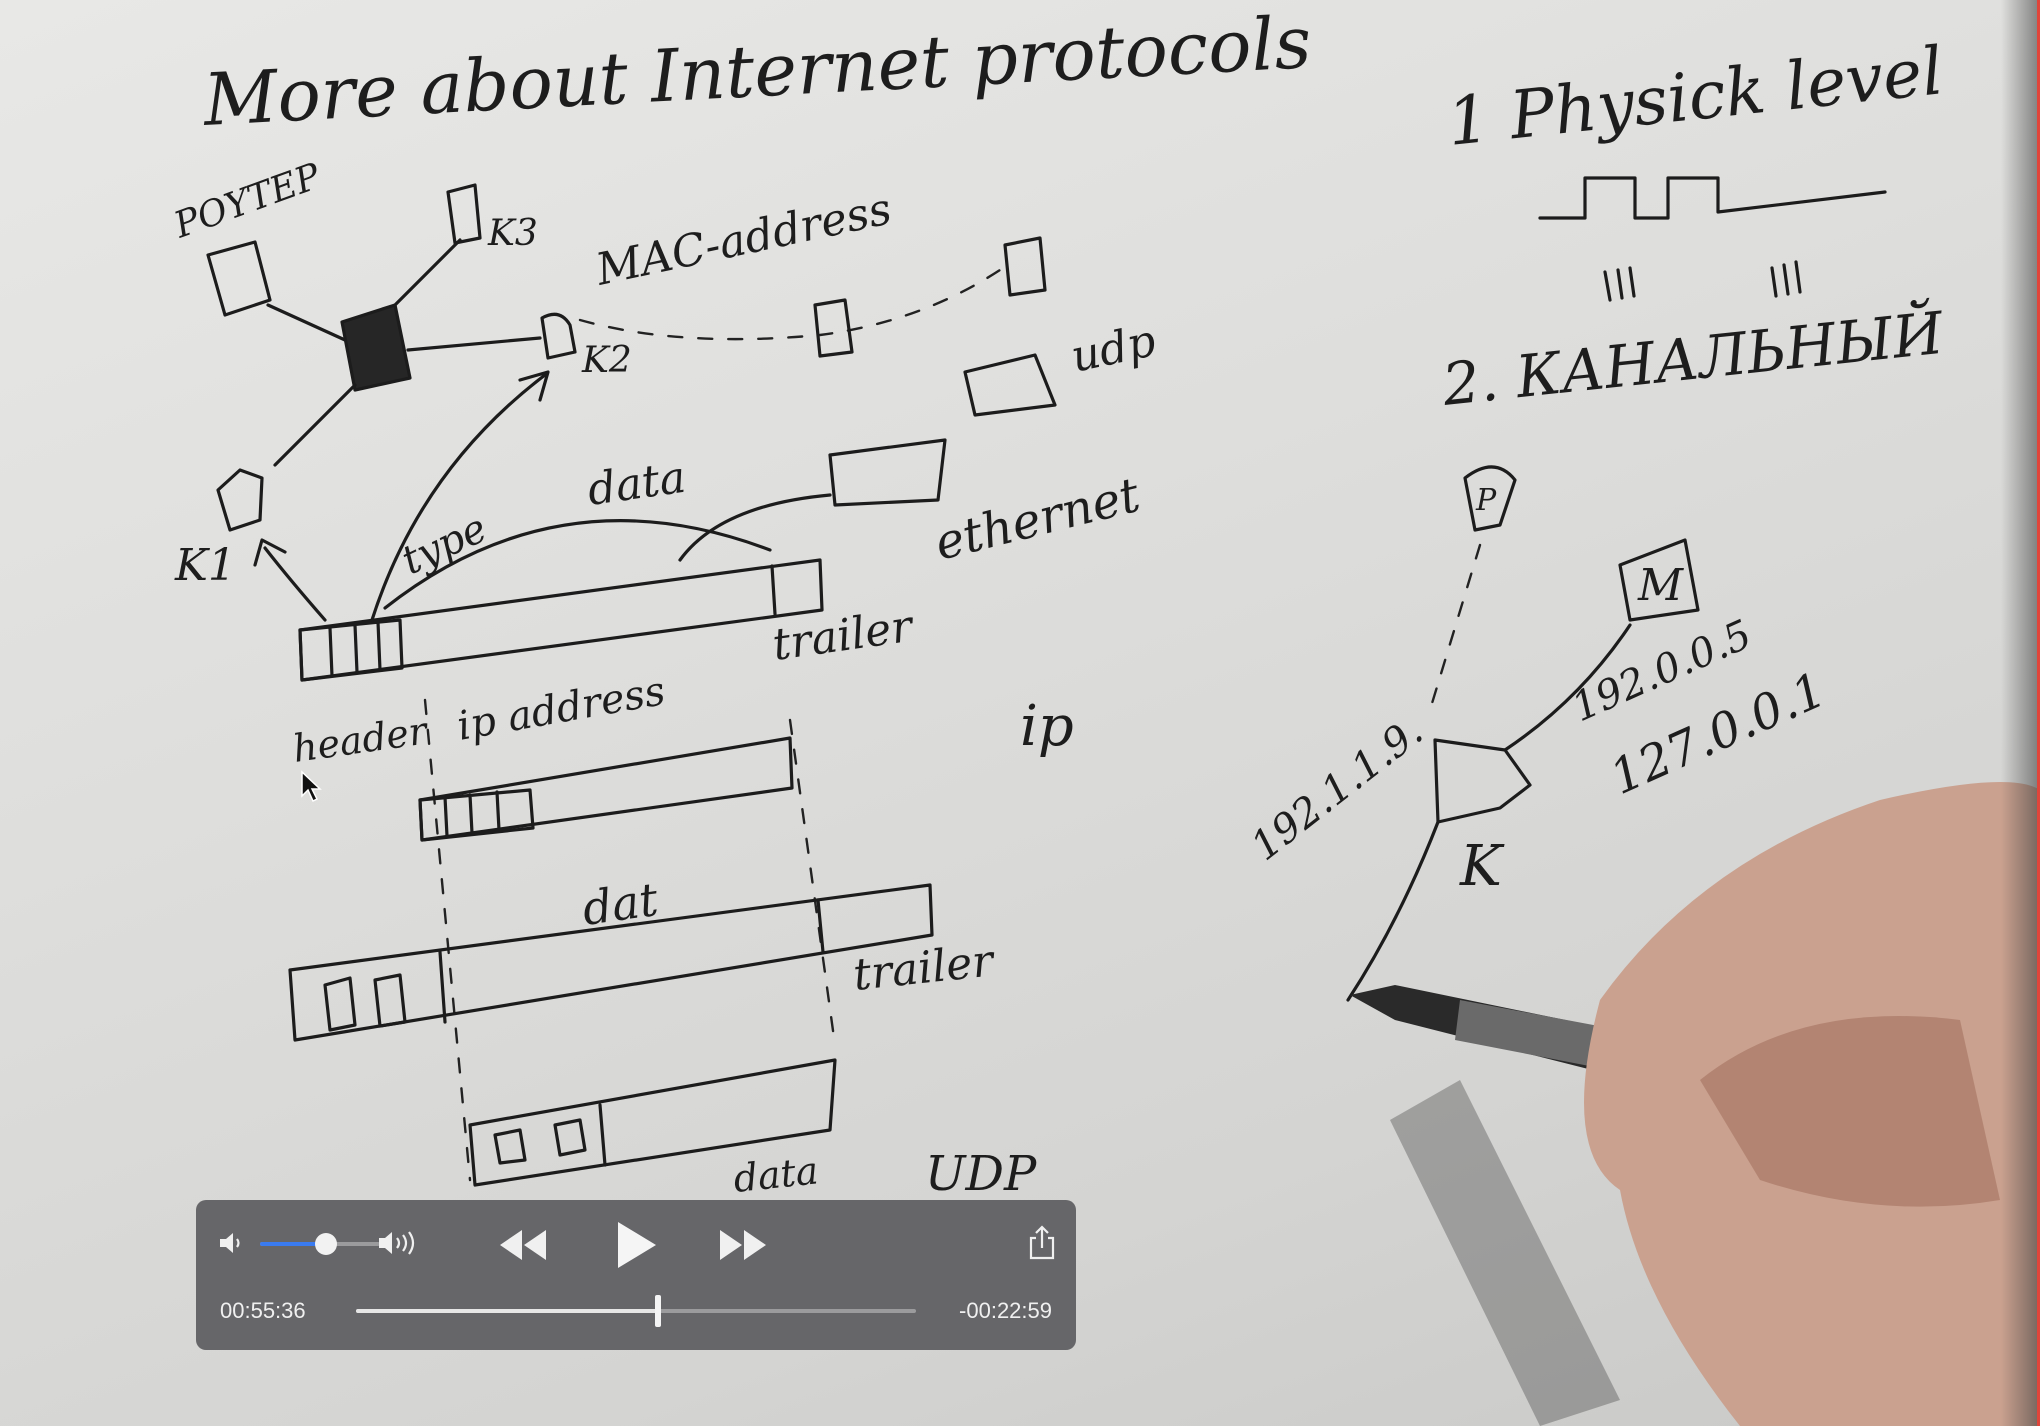  What do you see at coordinates (1712, 198) in the screenshot?
I see `square-wave` at bounding box center [1712, 198].